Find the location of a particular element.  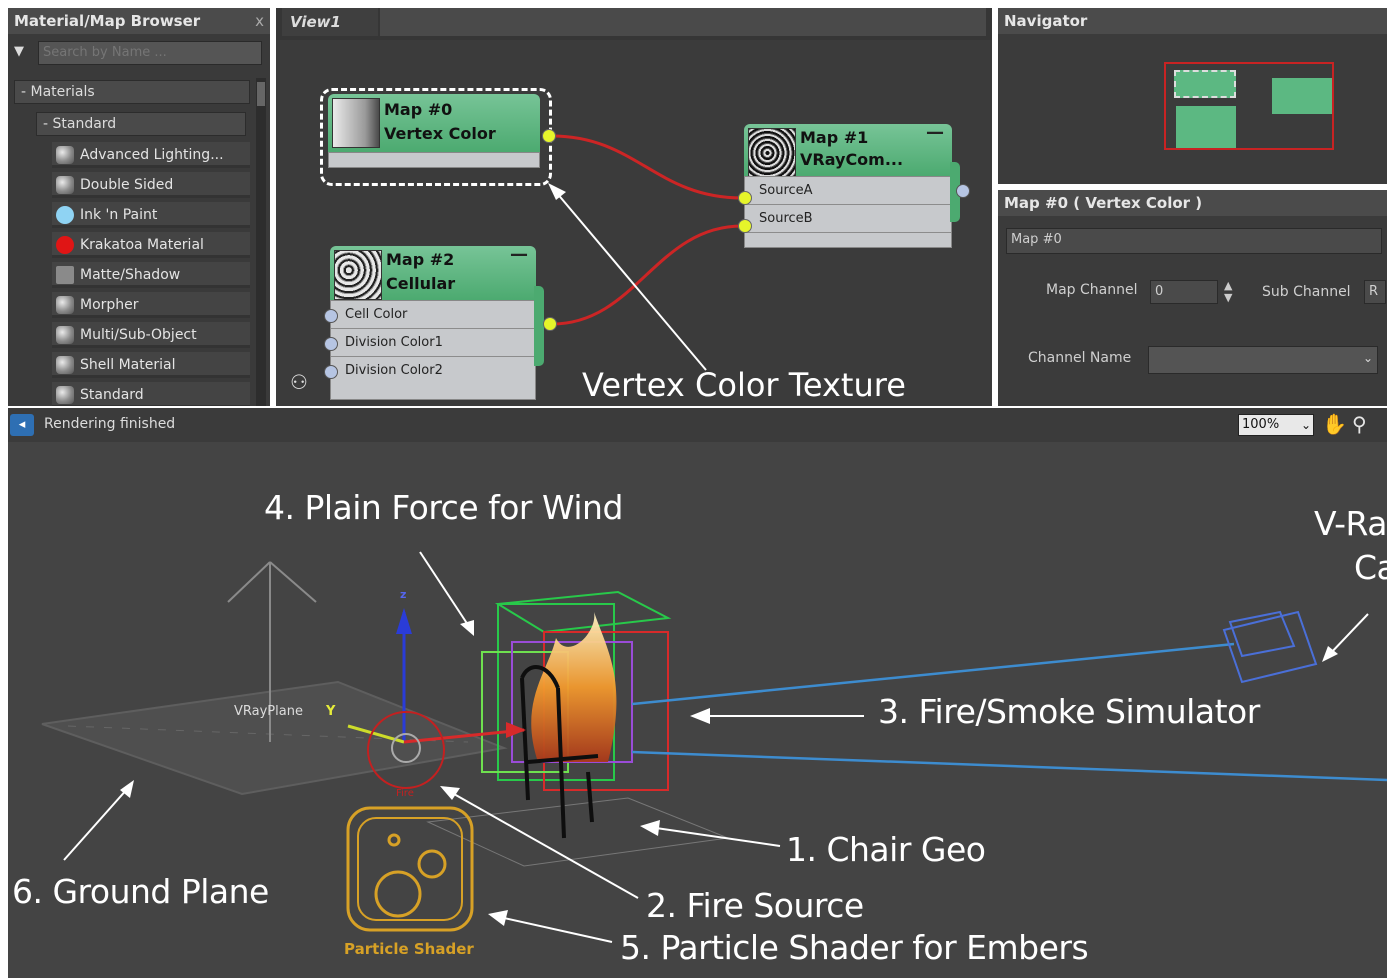

material-item: Standard is located at coordinates (151, 394).